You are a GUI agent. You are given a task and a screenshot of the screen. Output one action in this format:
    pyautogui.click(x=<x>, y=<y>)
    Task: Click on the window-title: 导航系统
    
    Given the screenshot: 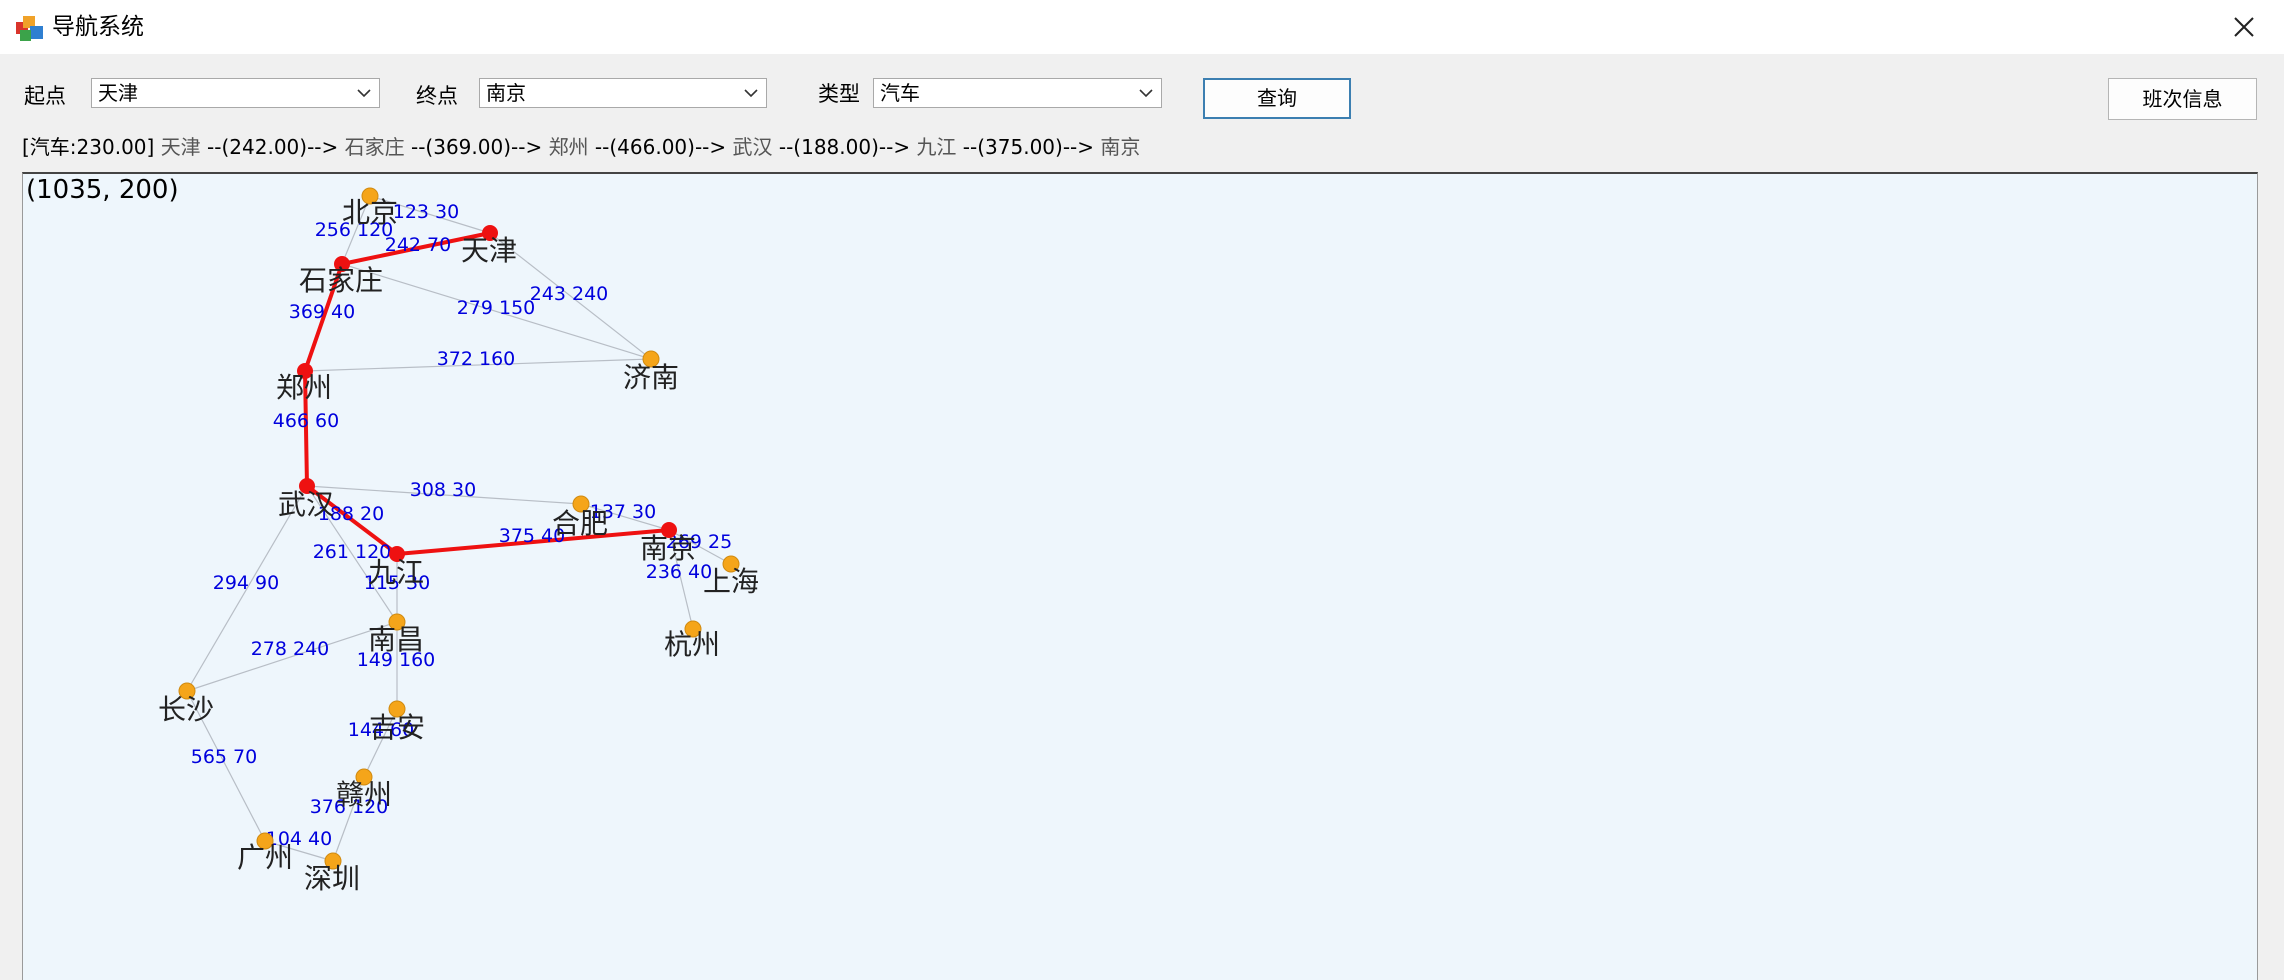 What is the action you would take?
    pyautogui.click(x=98, y=27)
    